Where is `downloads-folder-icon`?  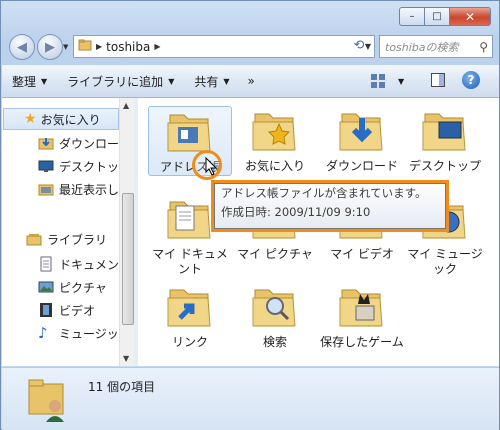
downloads-folder-icon is located at coordinates (362, 132).